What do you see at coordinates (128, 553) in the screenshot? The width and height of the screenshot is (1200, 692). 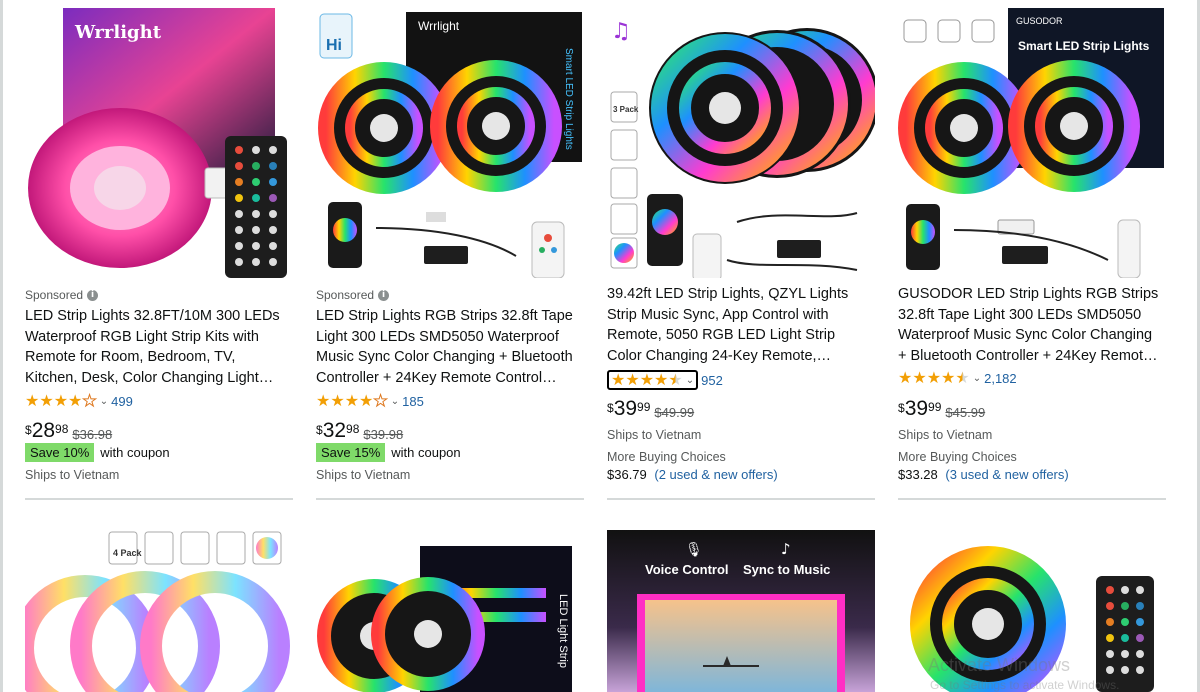 I see `pack-badge: 4 Pack` at bounding box center [128, 553].